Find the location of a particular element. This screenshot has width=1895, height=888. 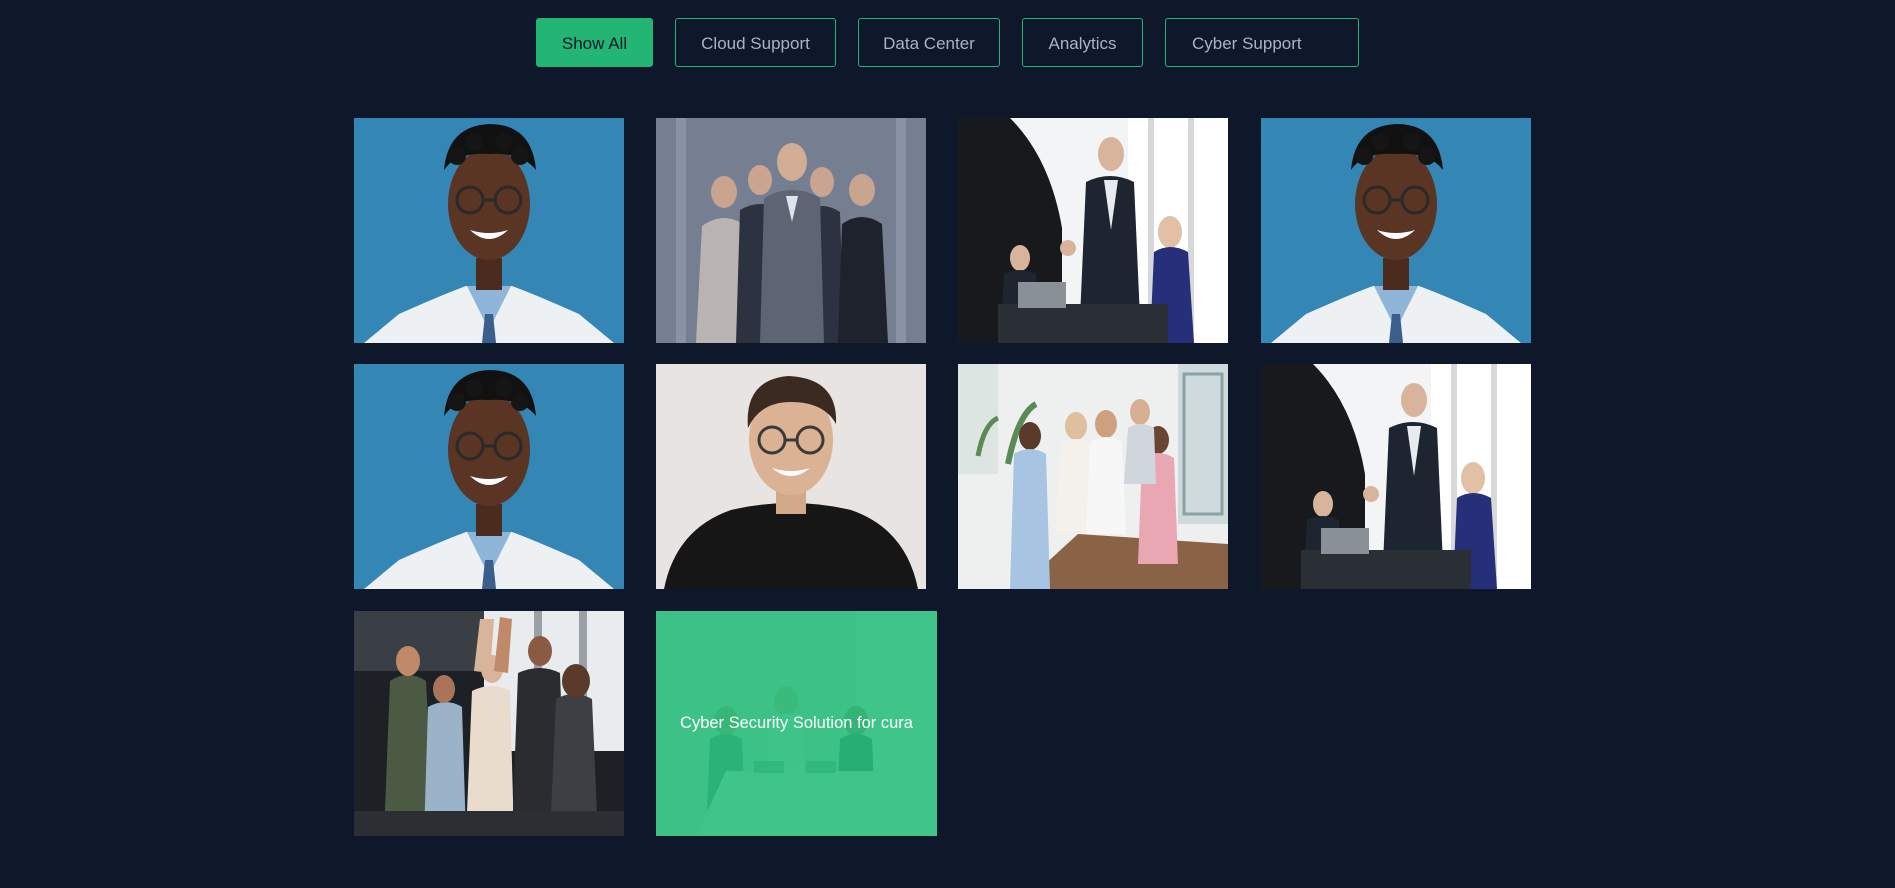

gallery-hover-overlay: Cyber Security Solution for cura is located at coordinates (796, 723).